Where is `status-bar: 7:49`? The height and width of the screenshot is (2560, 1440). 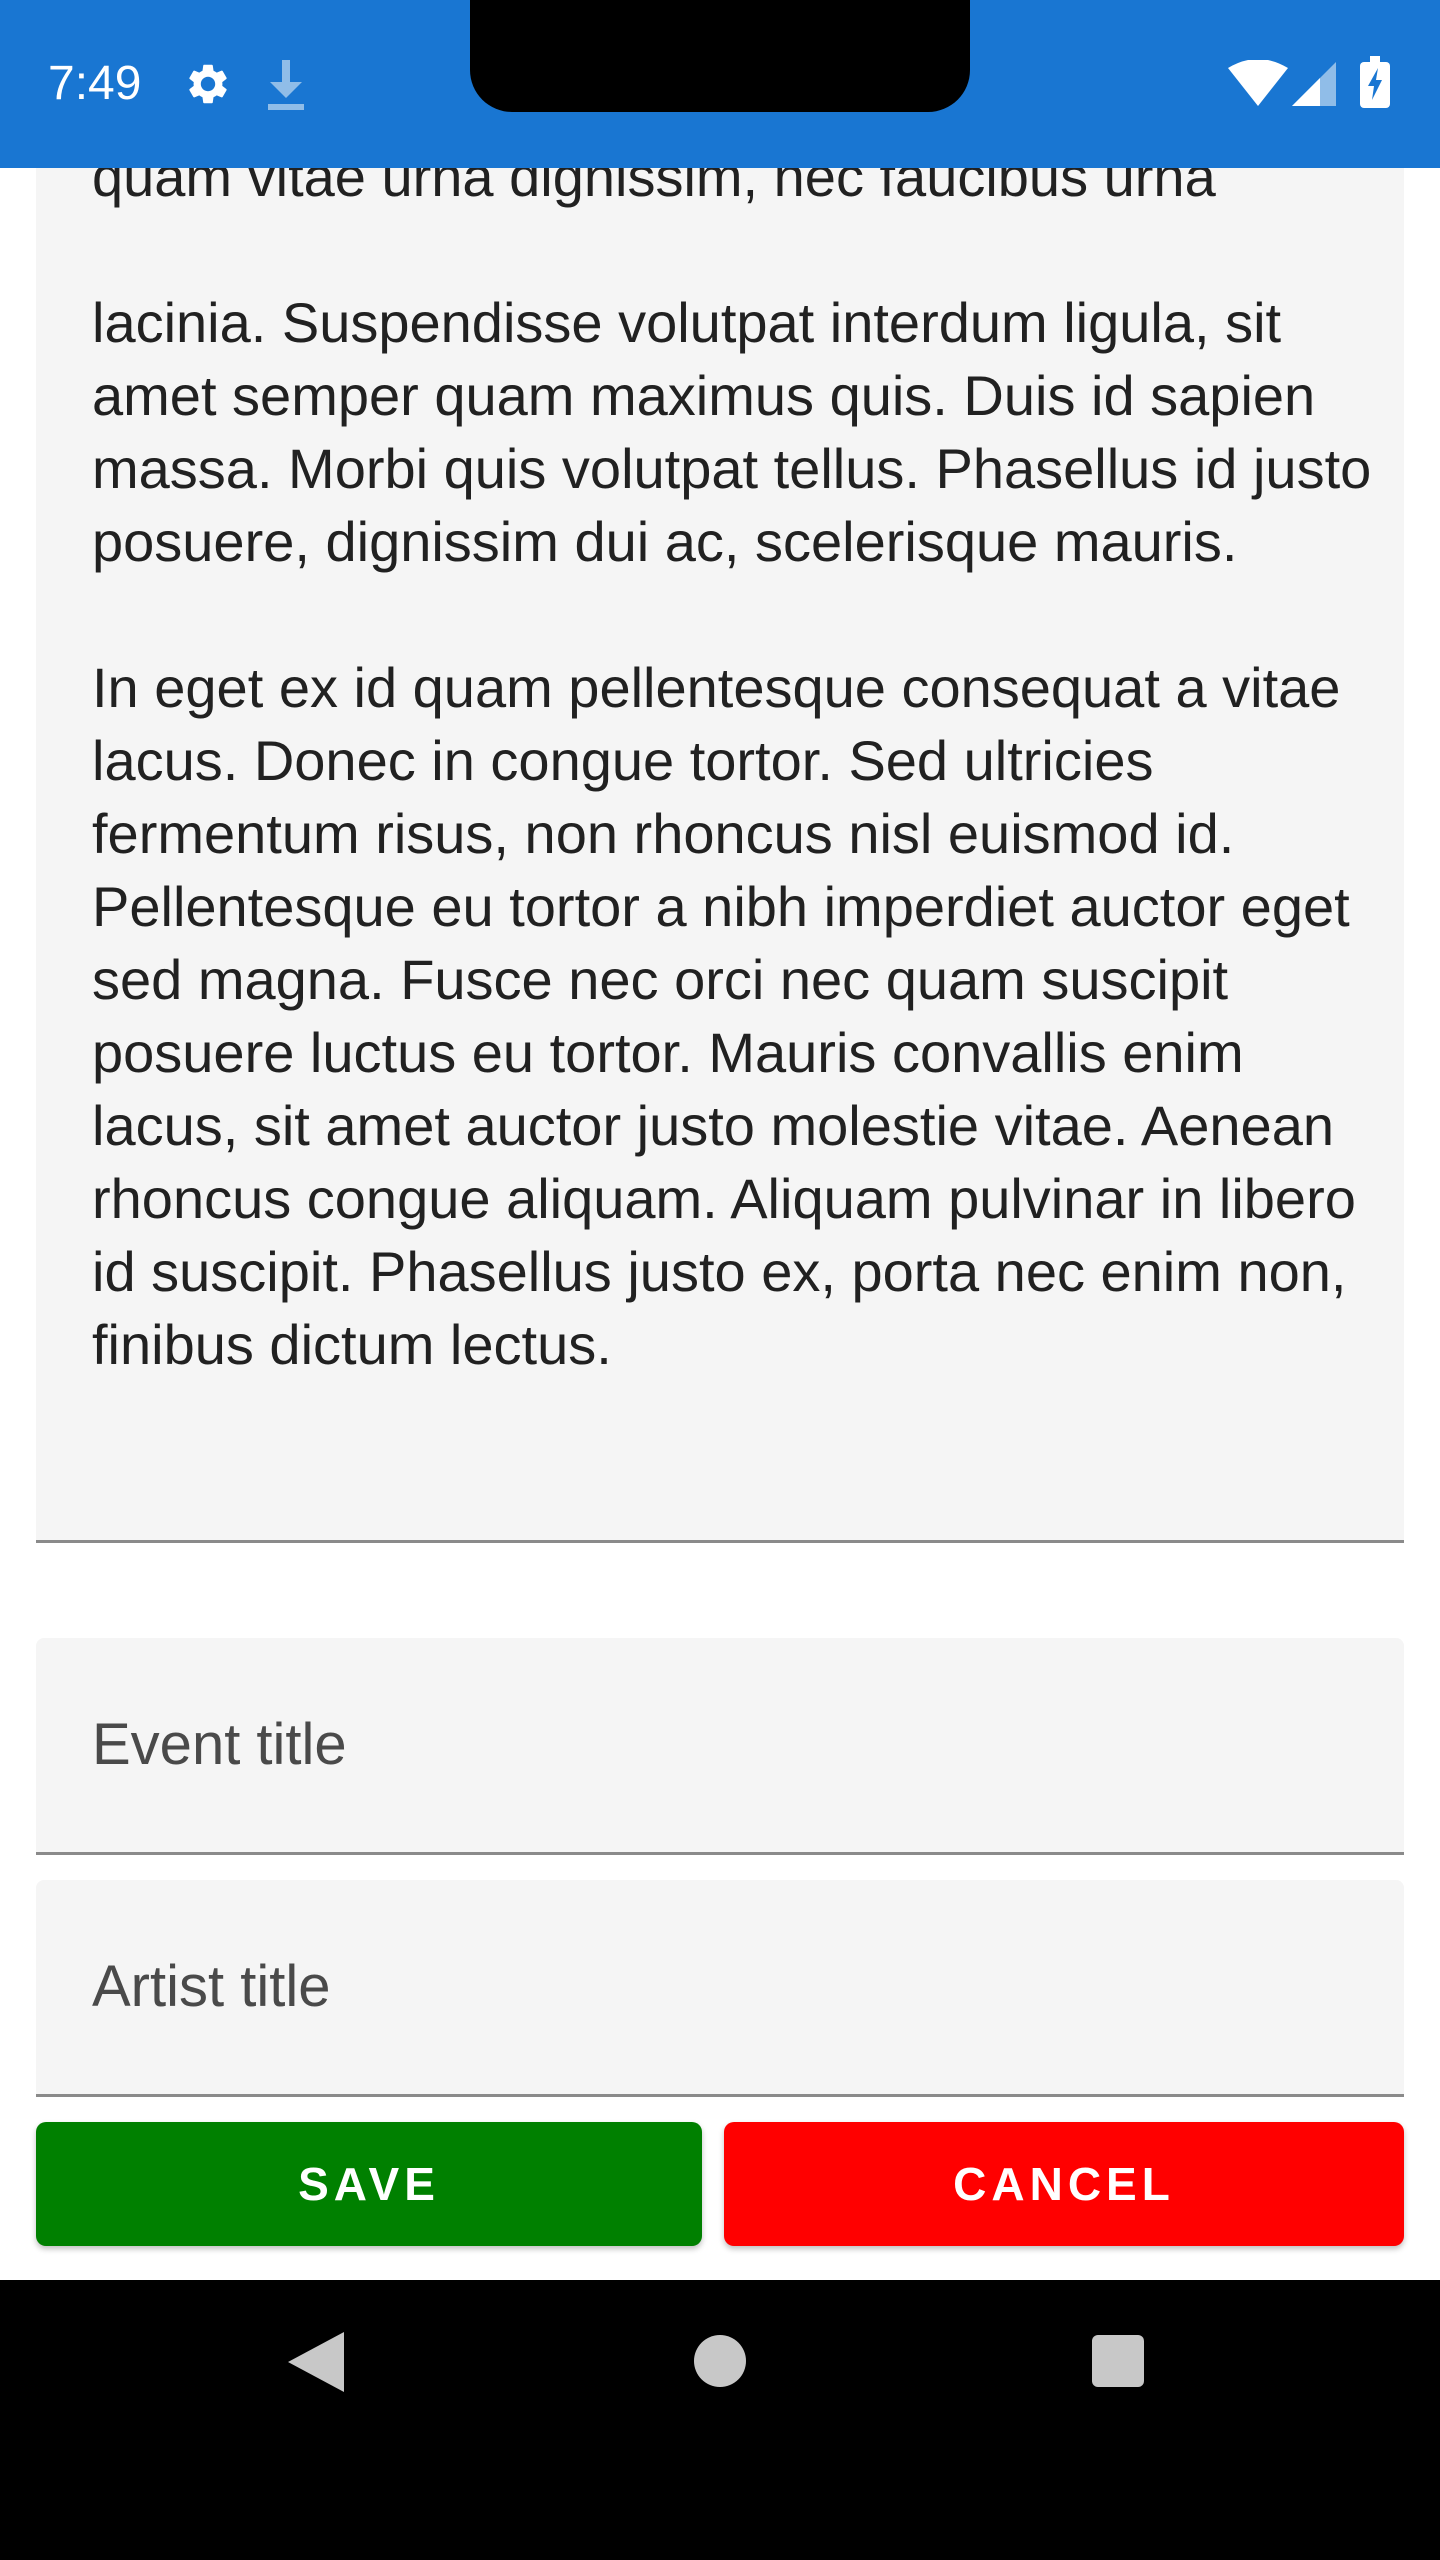 status-bar: 7:49 is located at coordinates (720, 84).